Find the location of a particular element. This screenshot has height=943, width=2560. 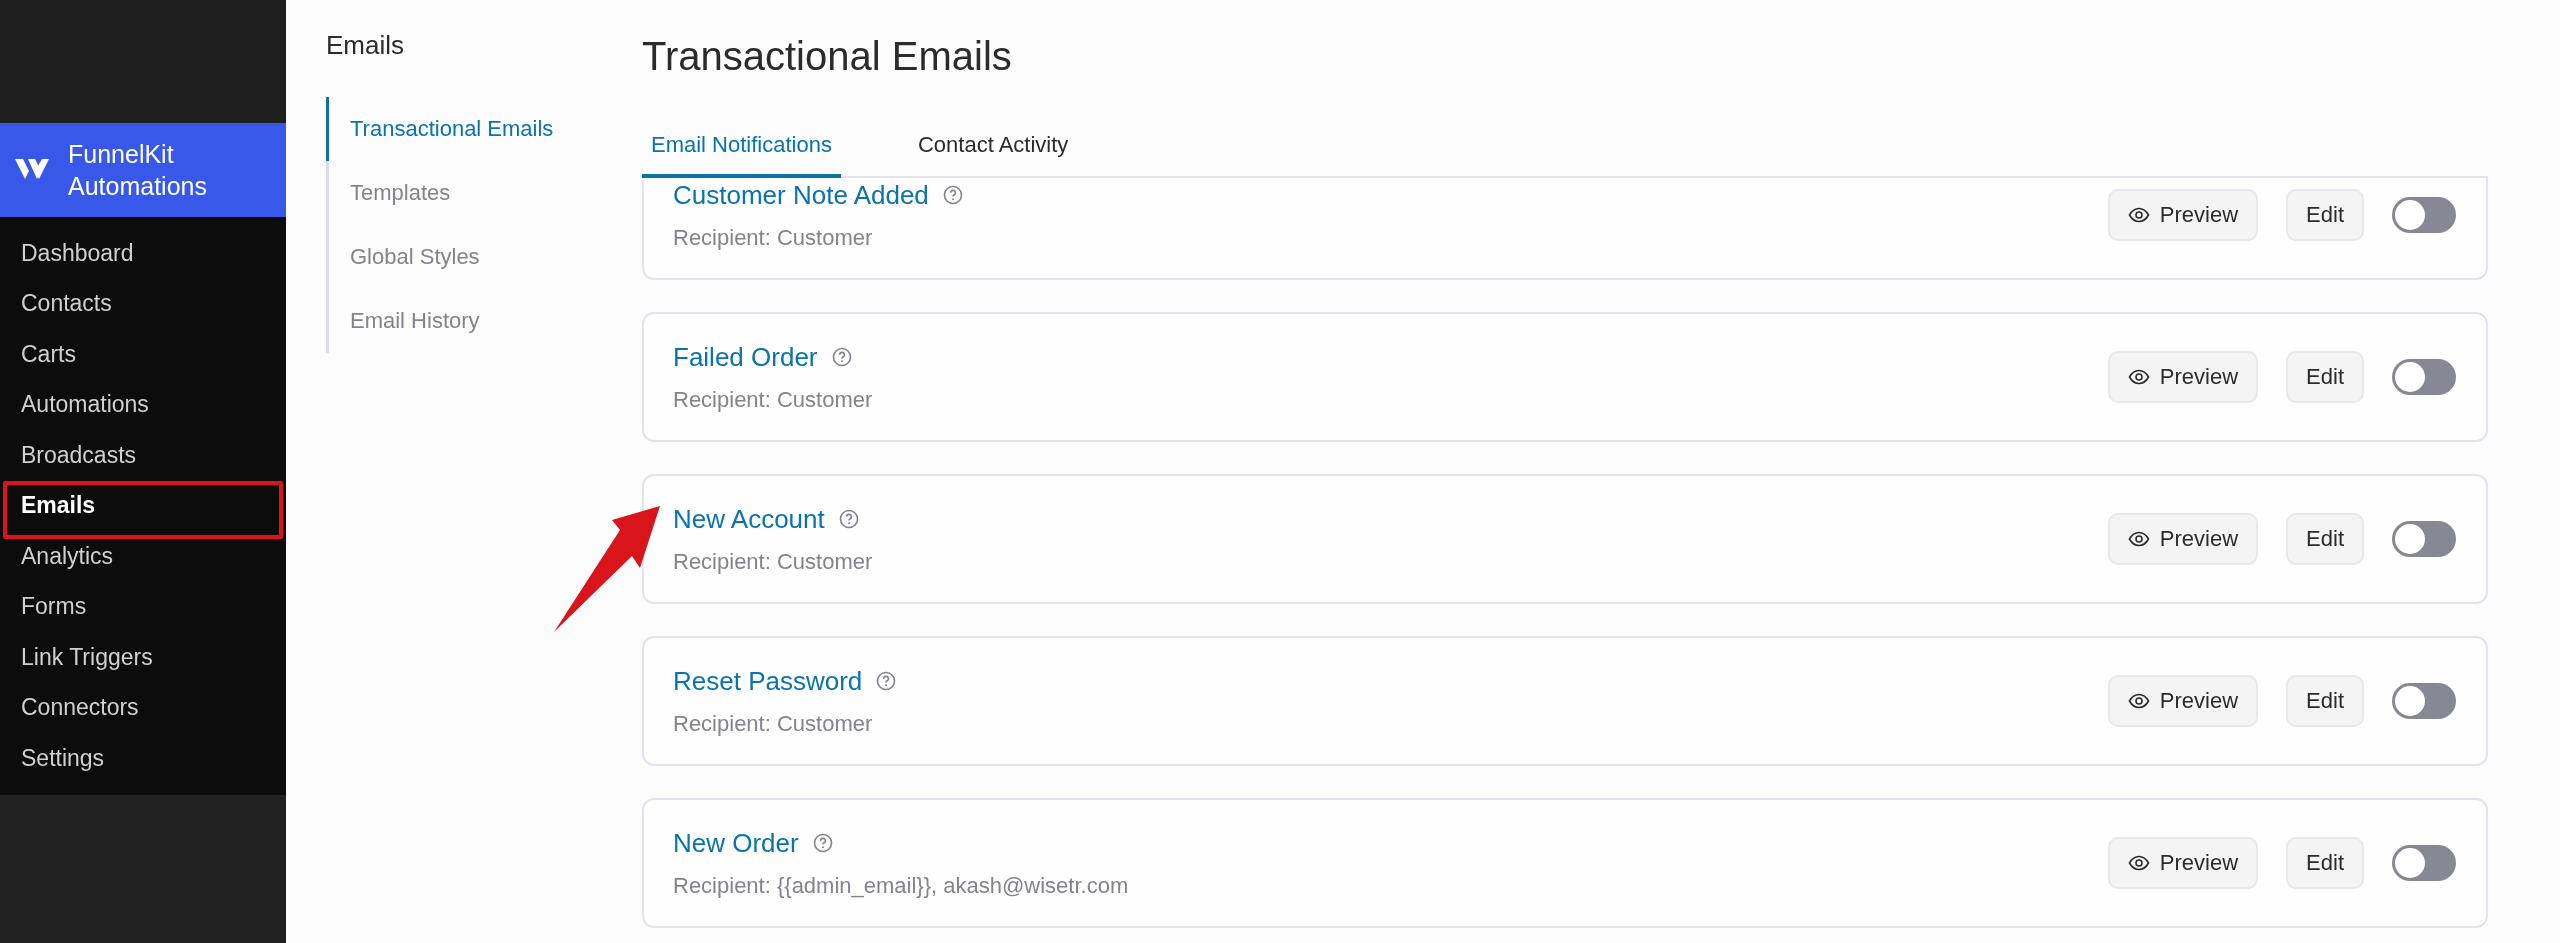

sidebar-item: Emails is located at coordinates (58, 506).